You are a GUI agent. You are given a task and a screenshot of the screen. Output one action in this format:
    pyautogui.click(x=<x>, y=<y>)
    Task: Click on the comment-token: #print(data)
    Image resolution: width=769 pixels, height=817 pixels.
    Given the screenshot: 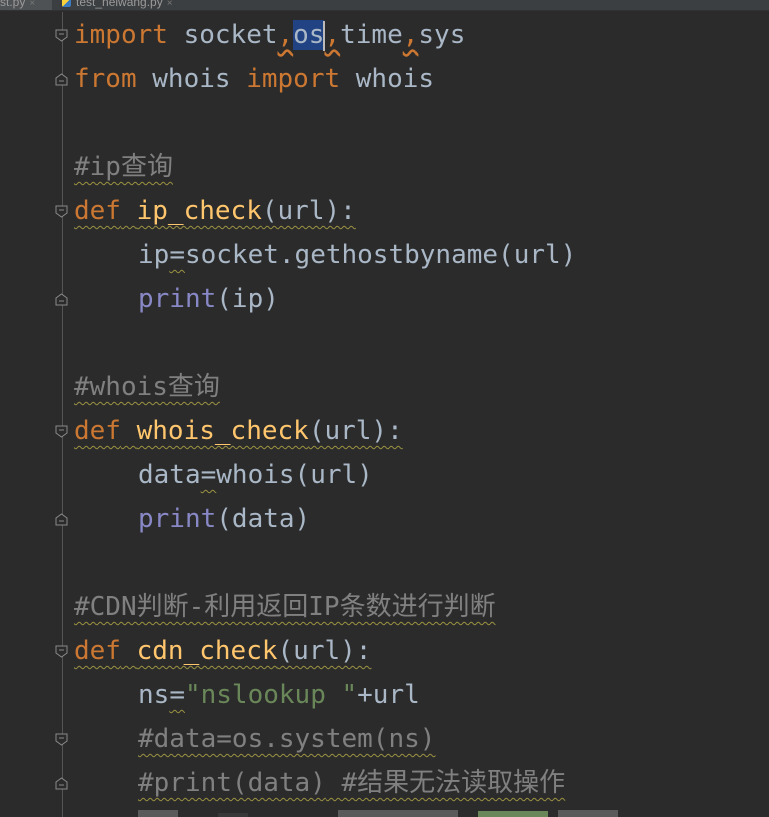 What is the action you would take?
    pyautogui.click(x=232, y=783)
    